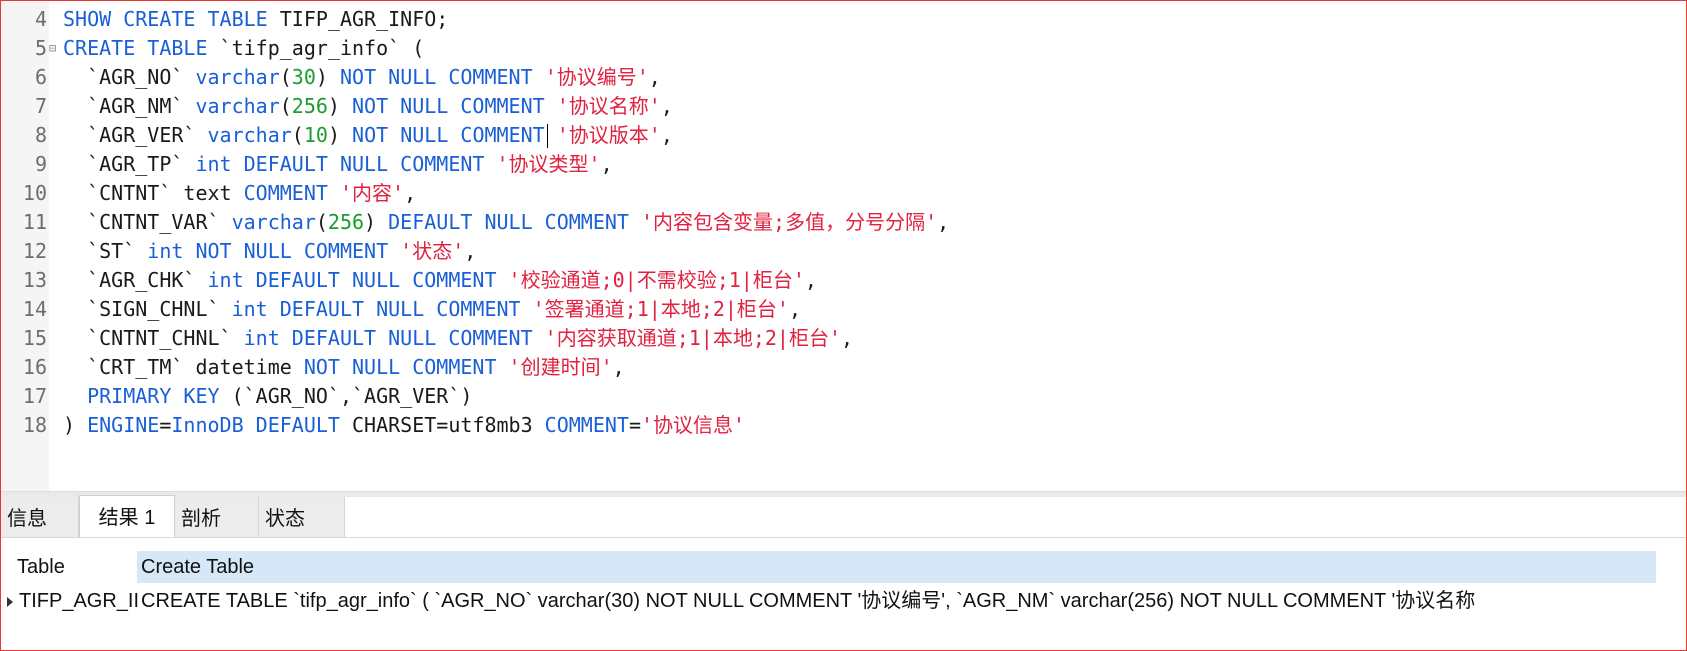  I want to click on code-token-text: CHARSET=utf8mb3, so click(442, 425).